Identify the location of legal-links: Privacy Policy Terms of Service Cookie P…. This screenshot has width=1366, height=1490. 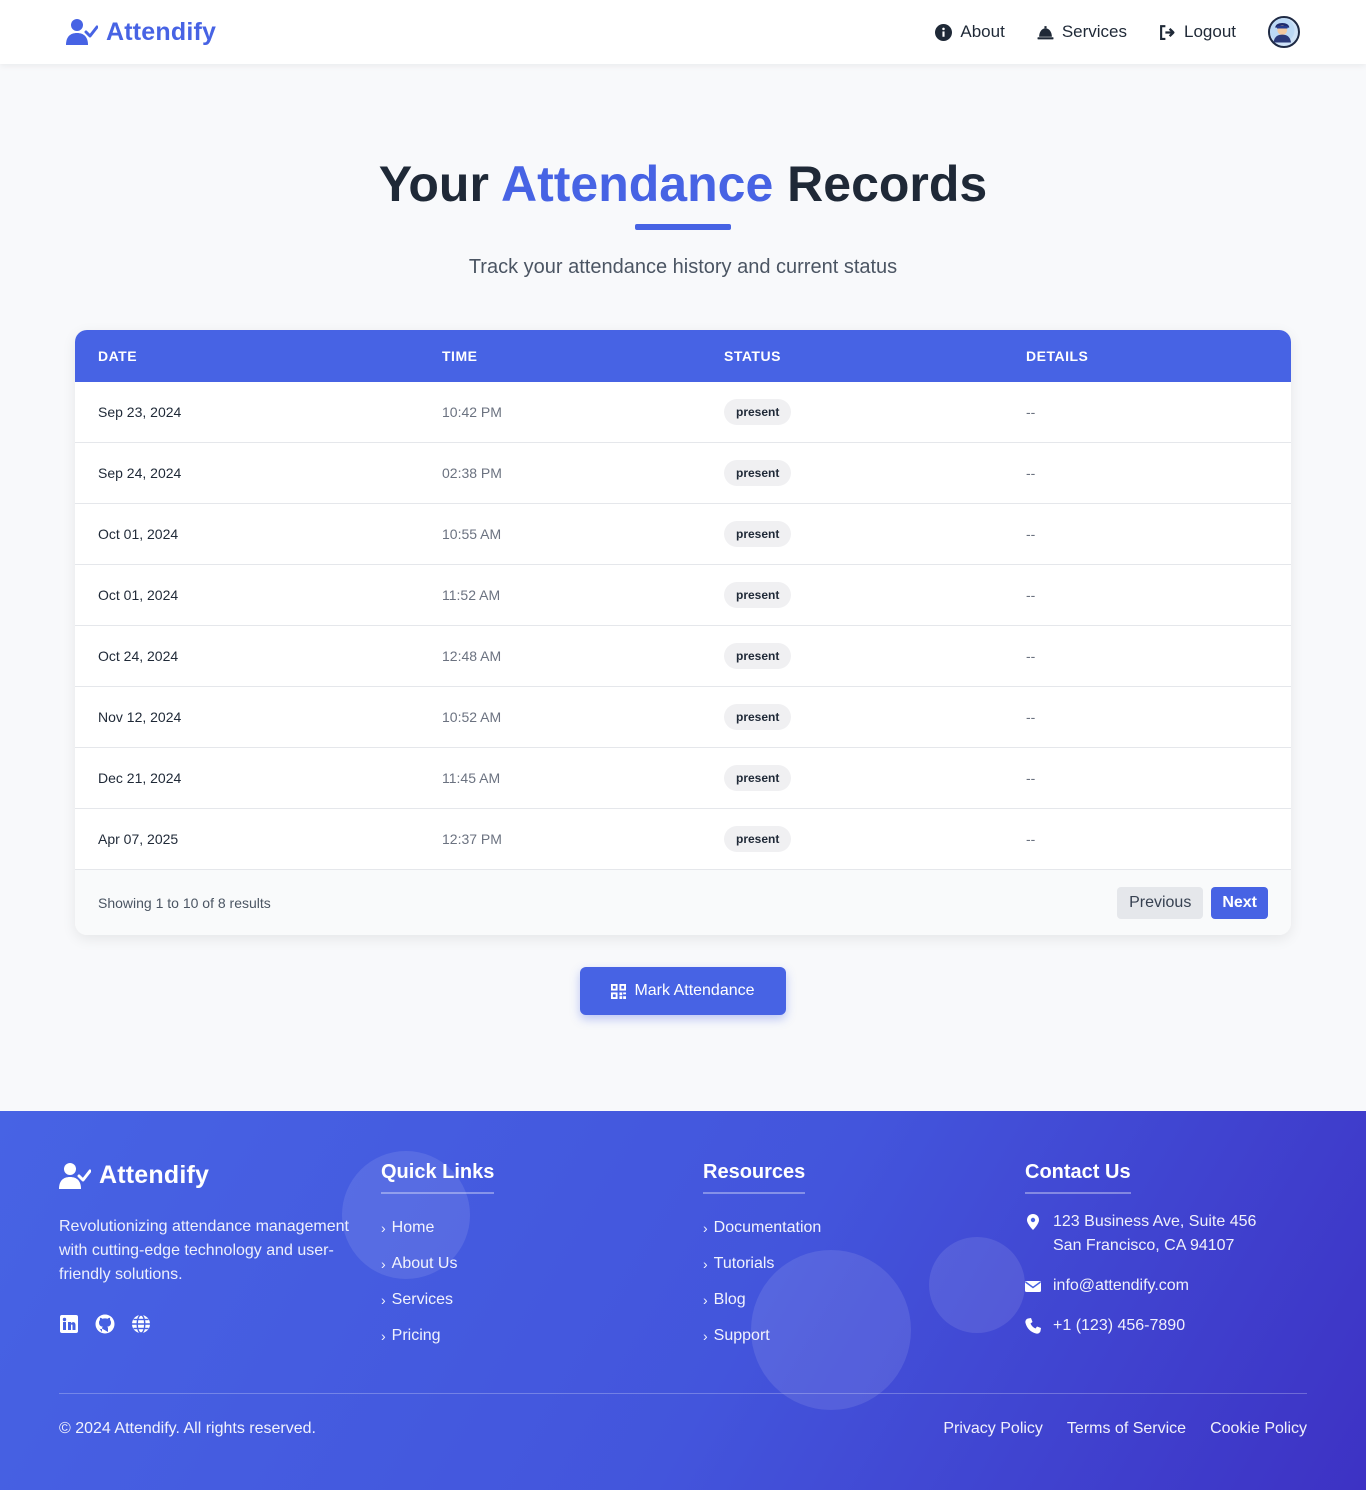
(1125, 1429).